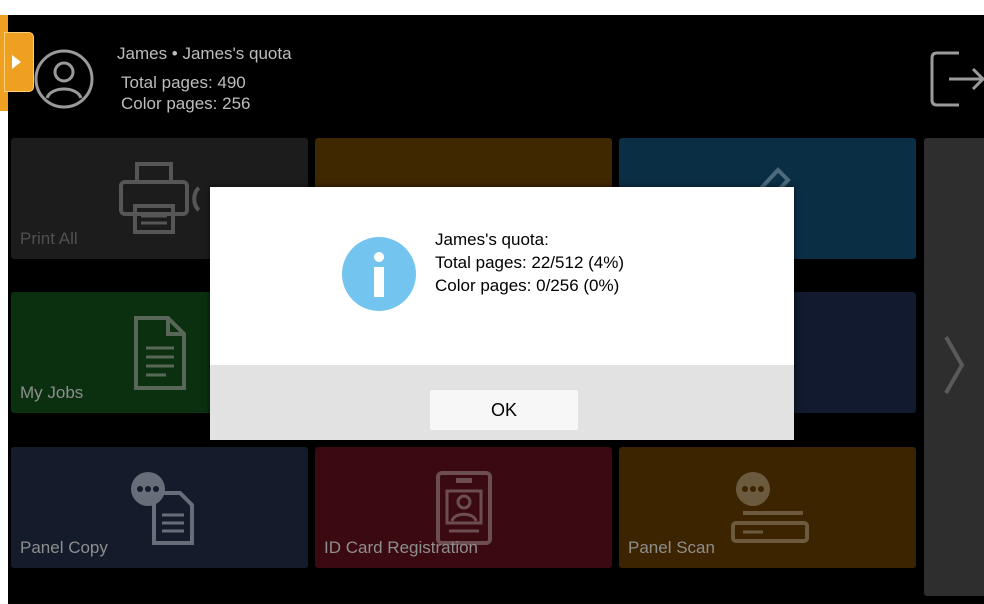 Image resolution: width=984 pixels, height=604 pixels. I want to click on quota-title: James's quota:, so click(492, 239).